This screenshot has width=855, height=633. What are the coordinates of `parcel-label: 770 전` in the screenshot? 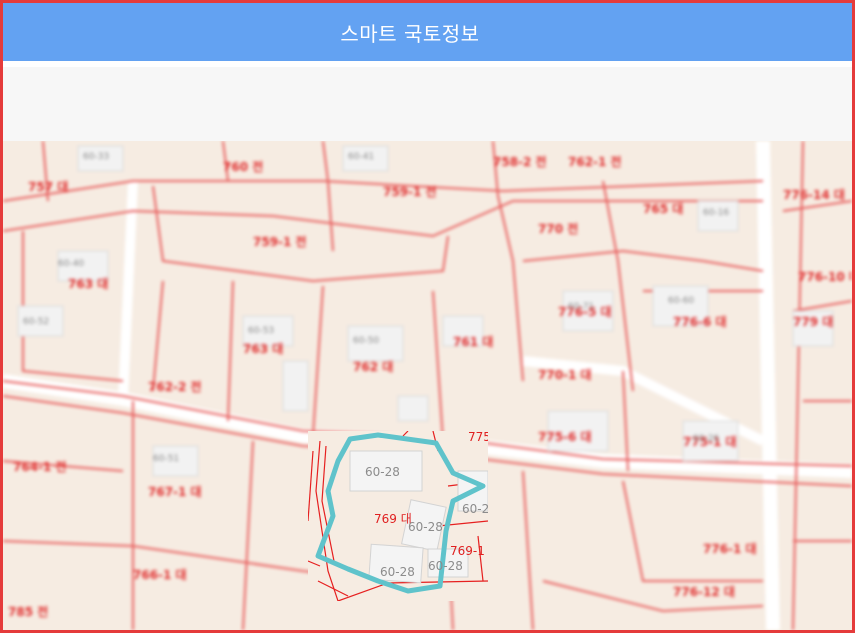 It's located at (558, 228).